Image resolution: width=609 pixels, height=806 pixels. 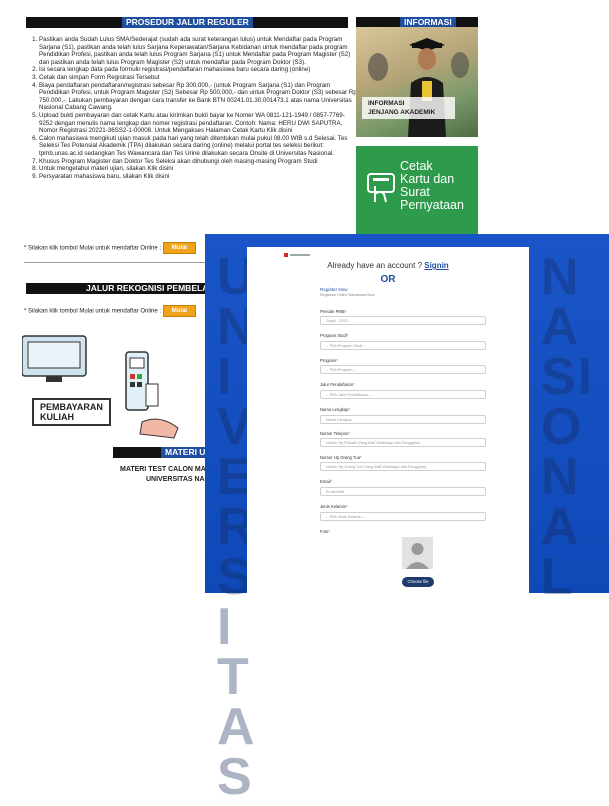 I want to click on informasi-caption-line1: INFORMASI, so click(x=386, y=103).